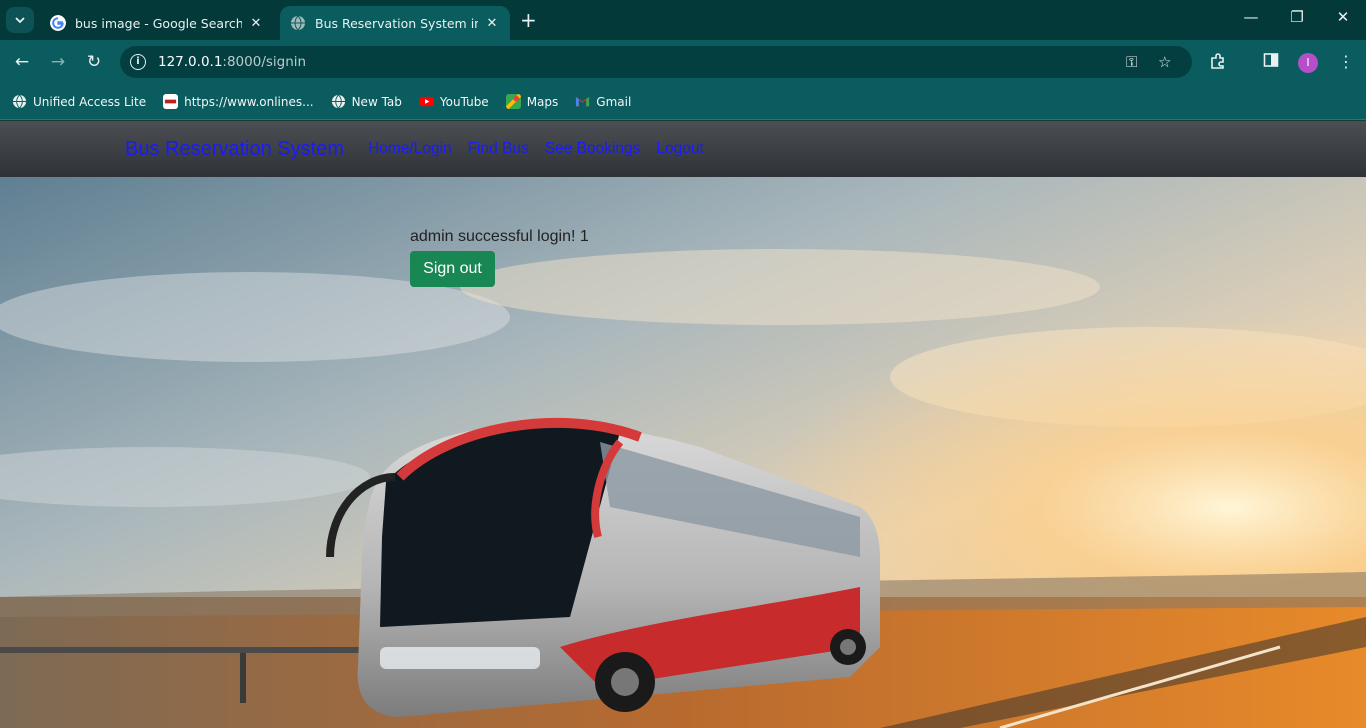 This screenshot has width=1366, height=728. I want to click on back-button: ←, so click(22, 62).